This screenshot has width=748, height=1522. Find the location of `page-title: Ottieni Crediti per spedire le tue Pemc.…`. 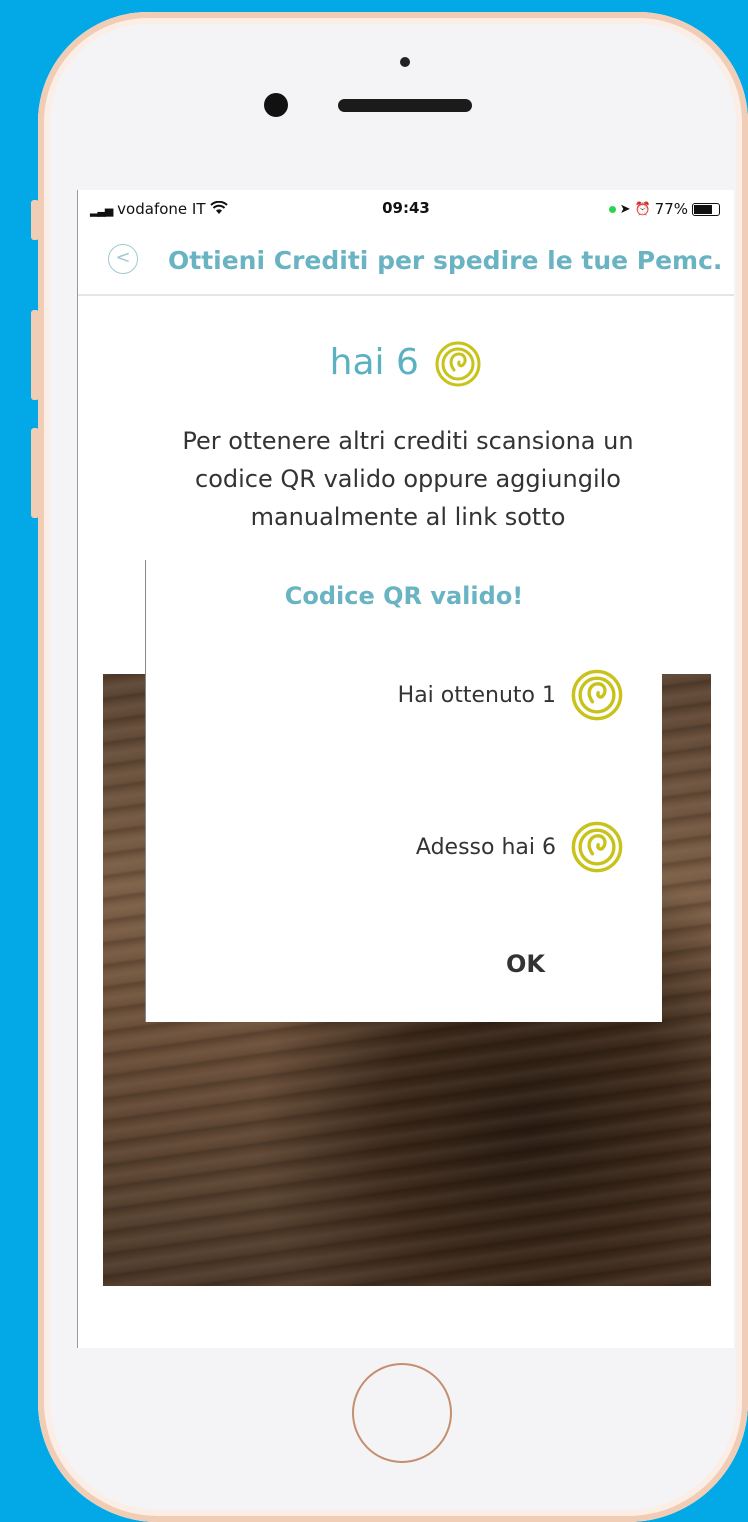

page-title: Ottieni Crediti per spedire le tue Pemc.… is located at coordinates (446, 260).